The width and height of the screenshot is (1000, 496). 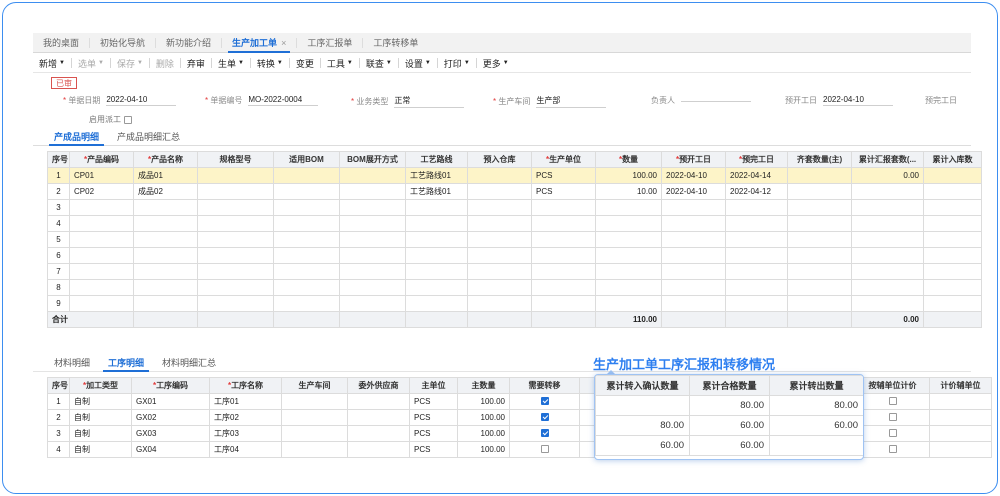 I want to click on tab-init-guide: 初始化导航, so click(x=122, y=43).